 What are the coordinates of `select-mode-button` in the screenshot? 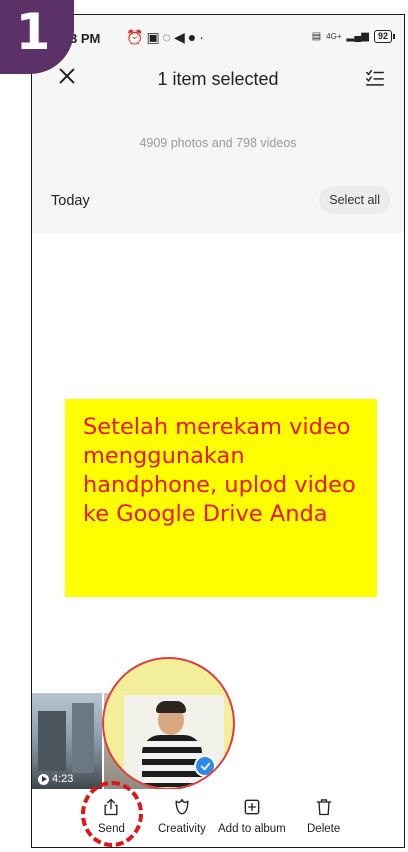 It's located at (377, 80).